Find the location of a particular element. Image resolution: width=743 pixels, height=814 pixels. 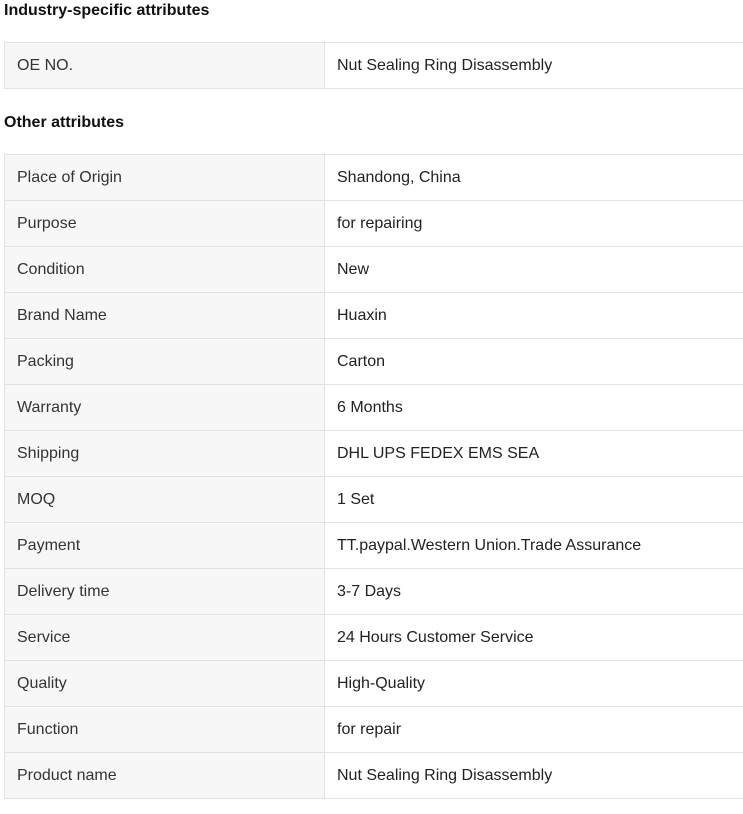

attribute-value: Carton is located at coordinates (533, 361).